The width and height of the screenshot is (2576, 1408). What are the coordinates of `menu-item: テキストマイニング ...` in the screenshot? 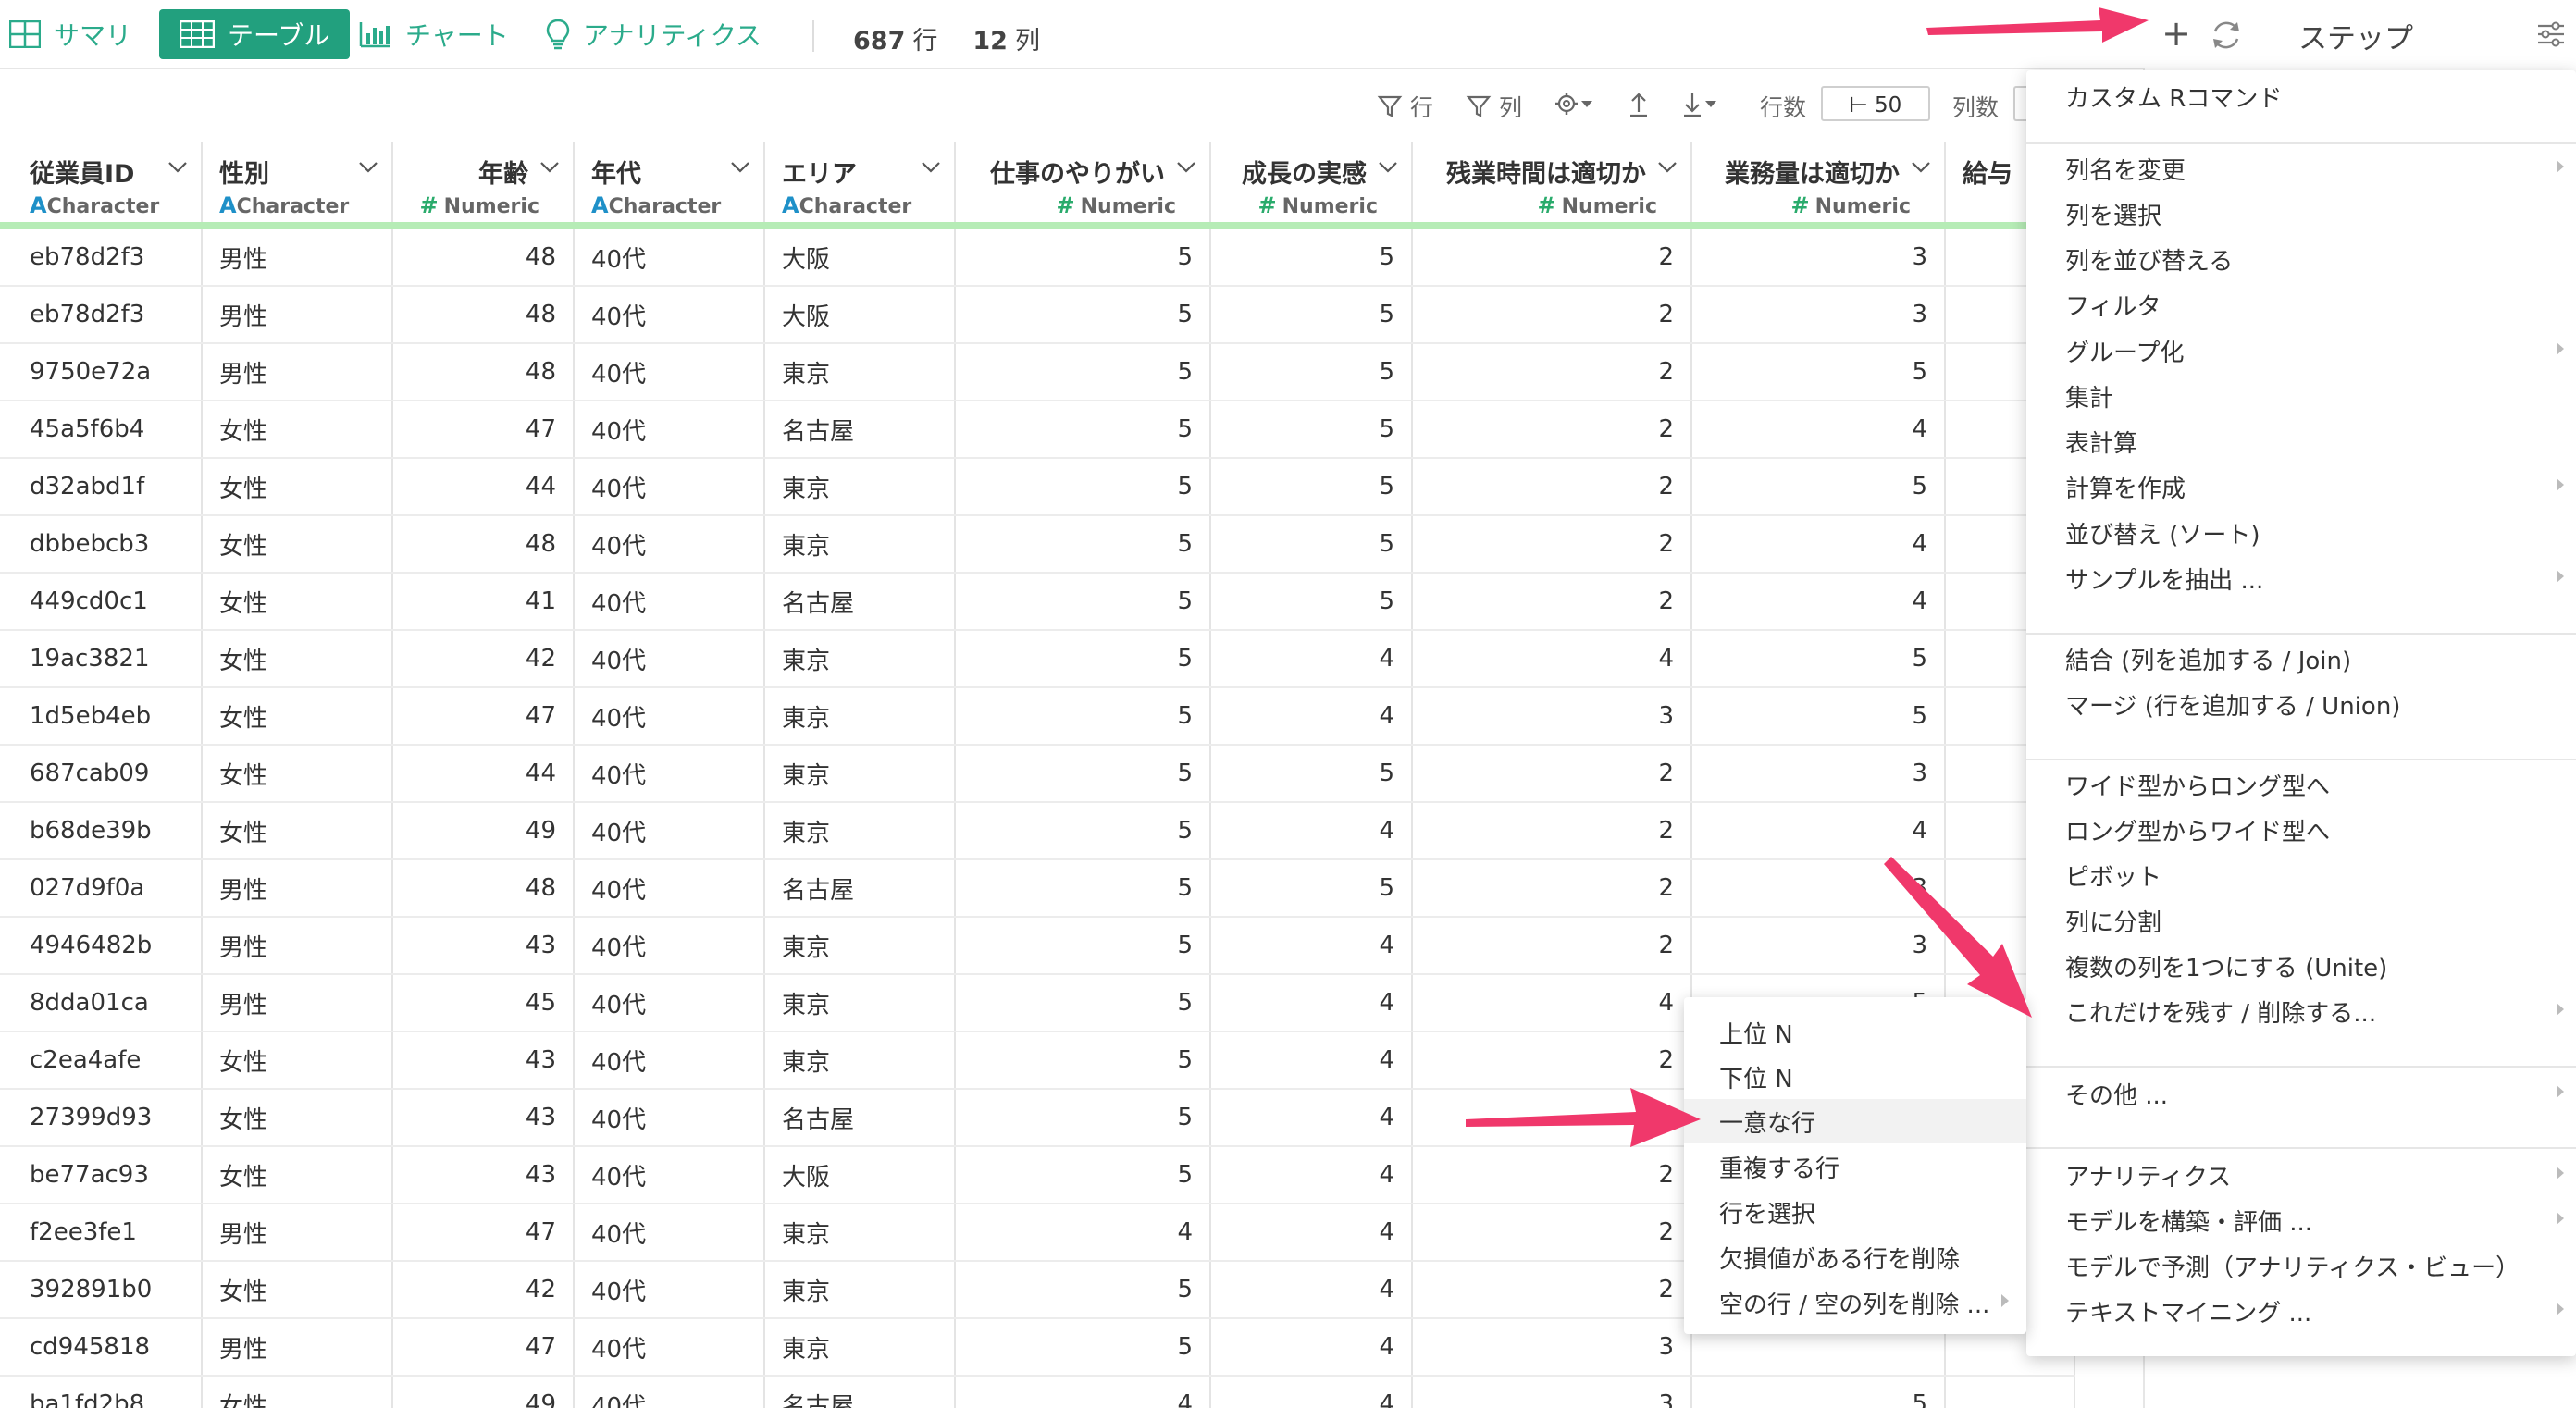 It's located at (2188, 1311).